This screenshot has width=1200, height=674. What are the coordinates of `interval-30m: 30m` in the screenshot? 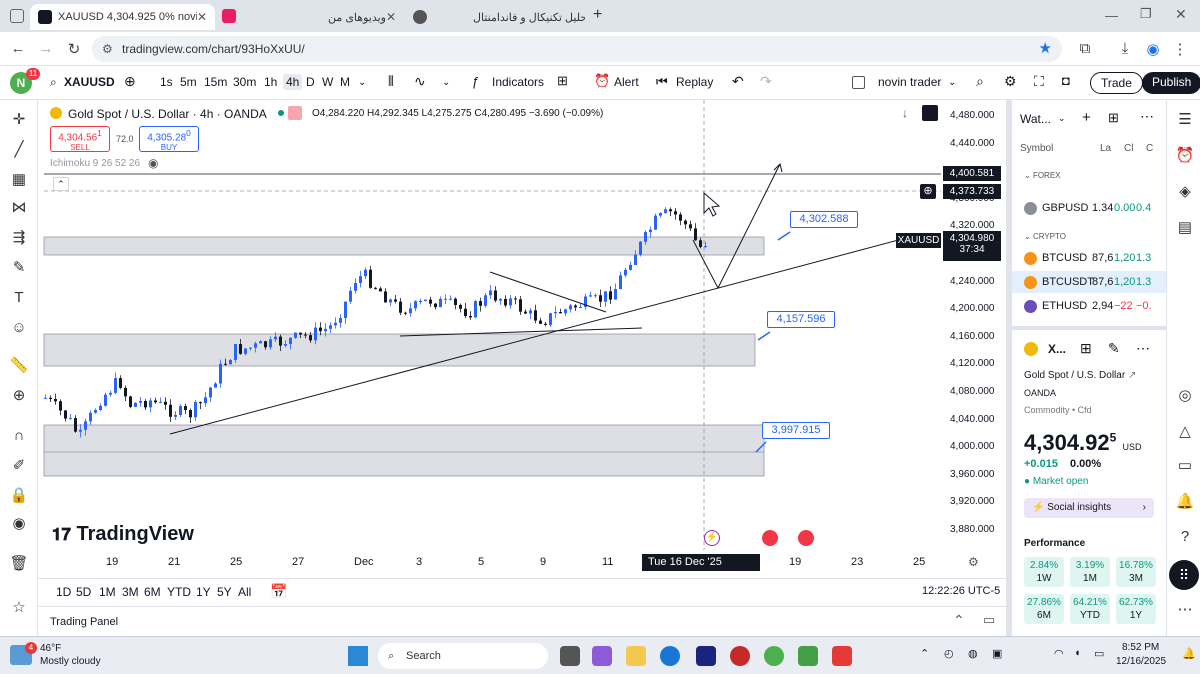 It's located at (244, 82).